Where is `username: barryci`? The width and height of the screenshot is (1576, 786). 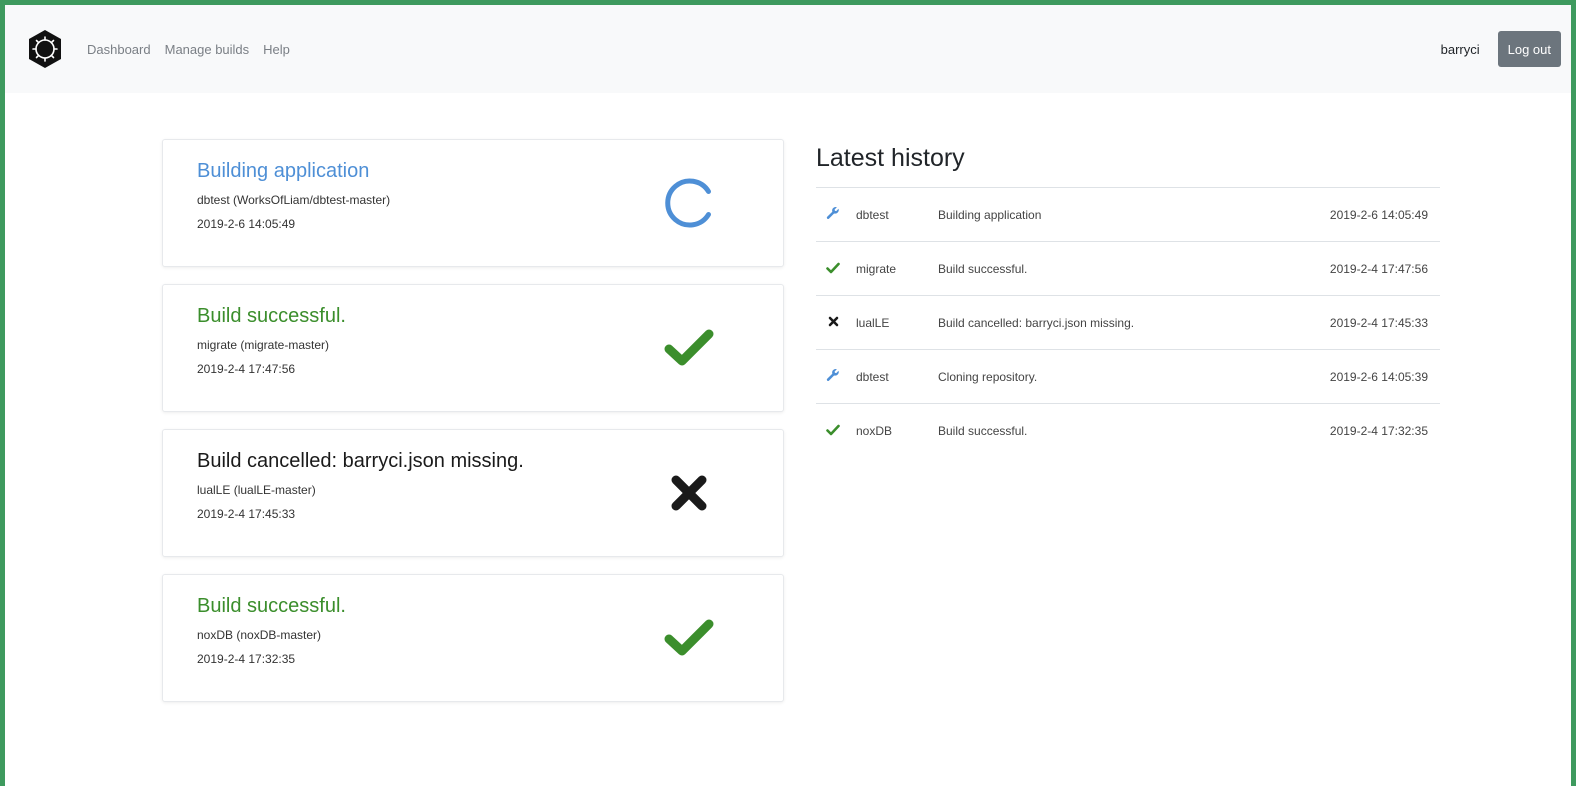 username: barryci is located at coordinates (1460, 49).